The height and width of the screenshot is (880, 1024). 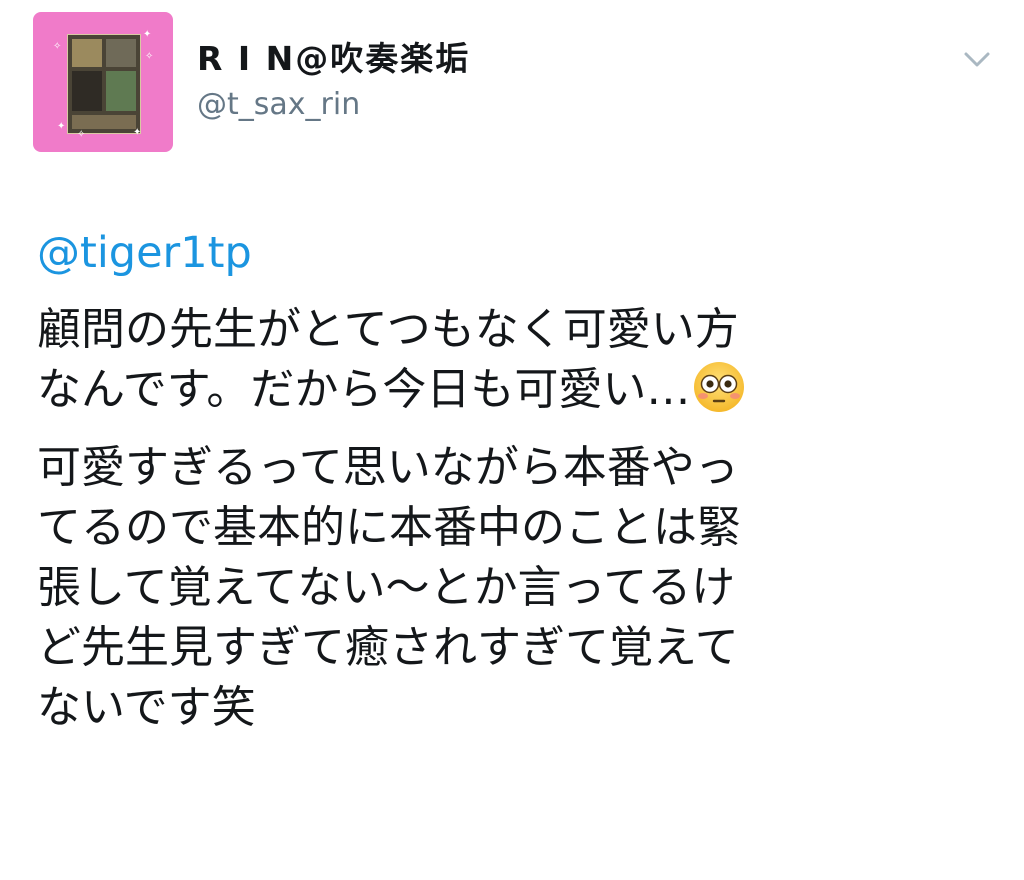 I want to click on chevron-down-icon, so click(x=977, y=59).